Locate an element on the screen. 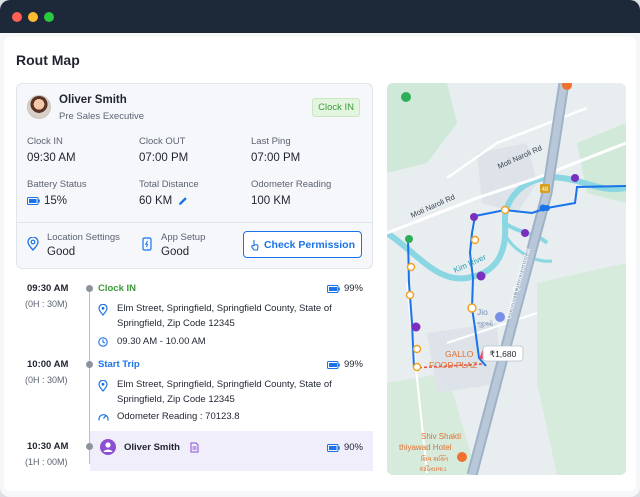 The image size is (640, 497). status-badge: Clock IN is located at coordinates (336, 107).